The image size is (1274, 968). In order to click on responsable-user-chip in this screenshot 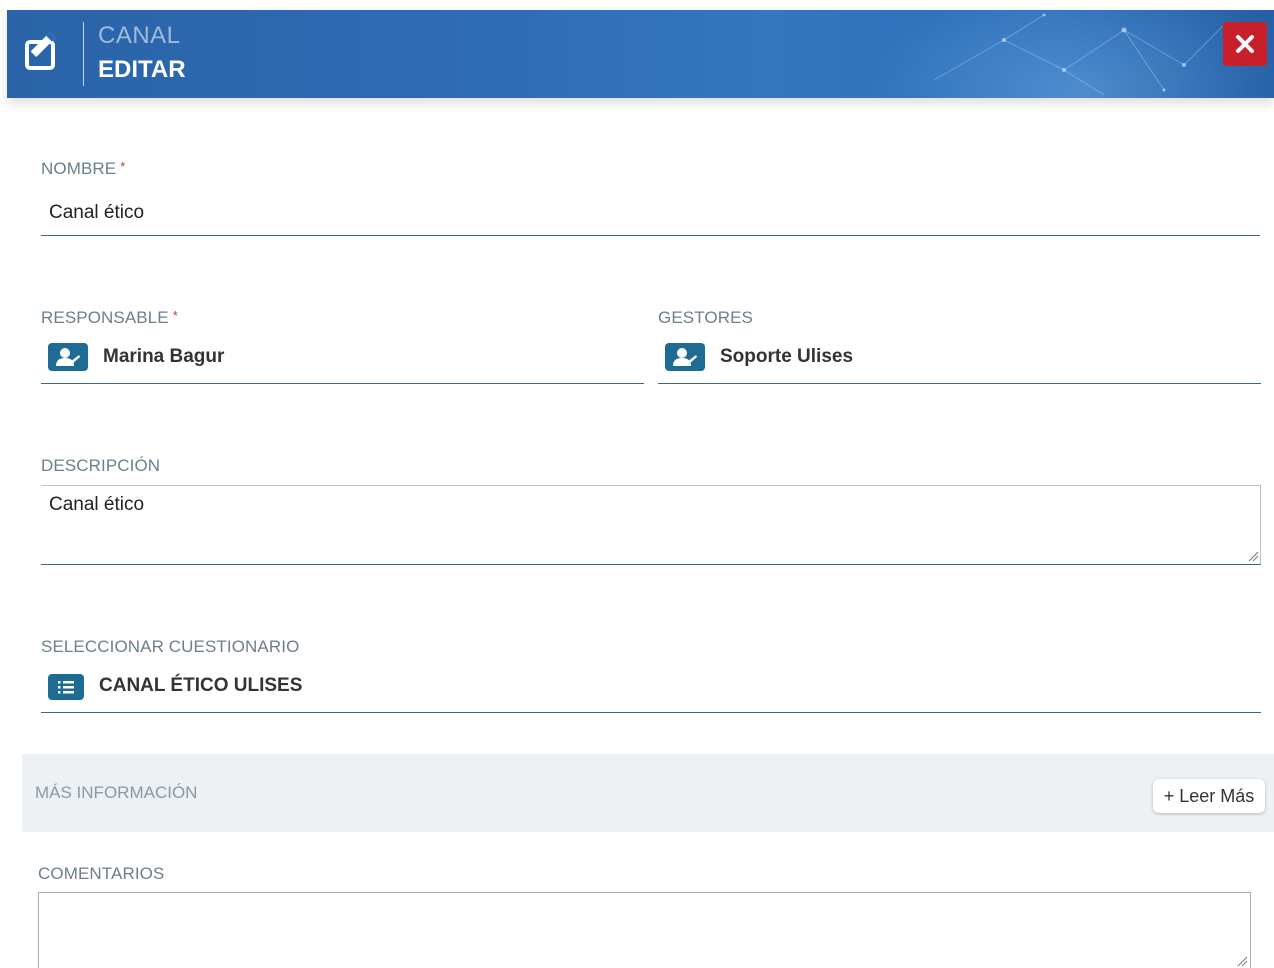, I will do `click(68, 357)`.